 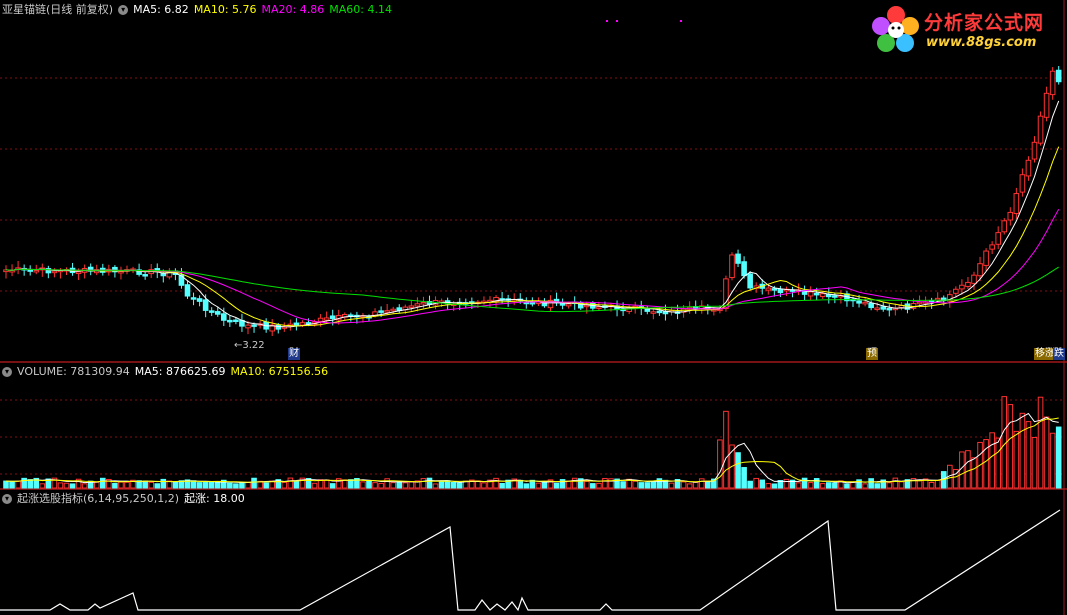 I want to click on event-tag-die: 跌, so click(x=1059, y=354).